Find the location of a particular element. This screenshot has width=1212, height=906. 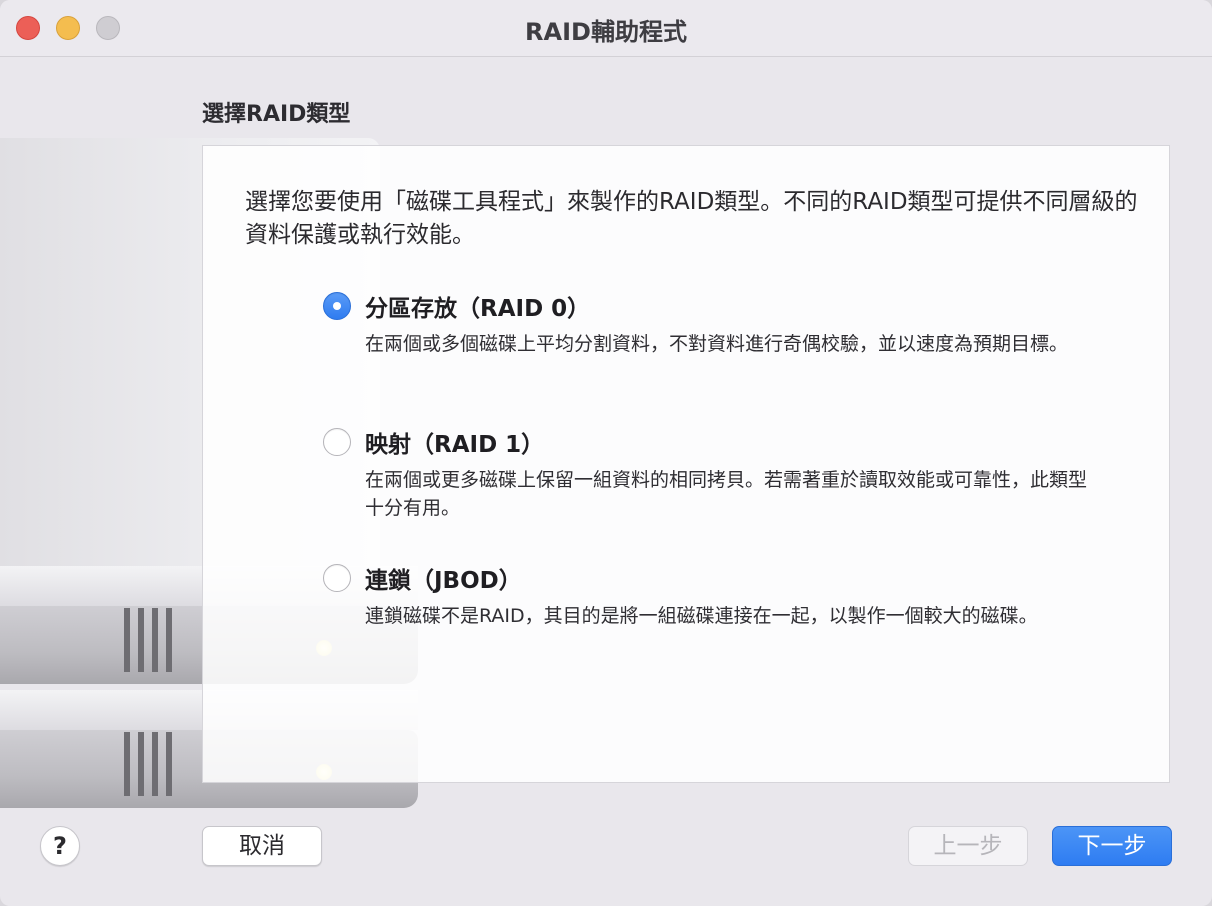

option-title: 分區存放（RAID 0） is located at coordinates (478, 309).